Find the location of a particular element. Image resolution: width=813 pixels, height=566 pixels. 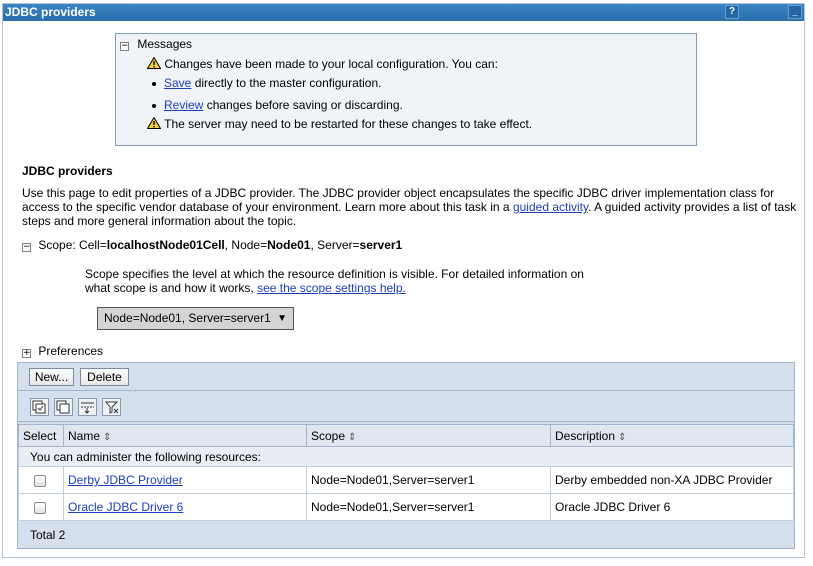

scope-dropdown: Node=Node01, Server=server1 ▼ is located at coordinates (195, 318).